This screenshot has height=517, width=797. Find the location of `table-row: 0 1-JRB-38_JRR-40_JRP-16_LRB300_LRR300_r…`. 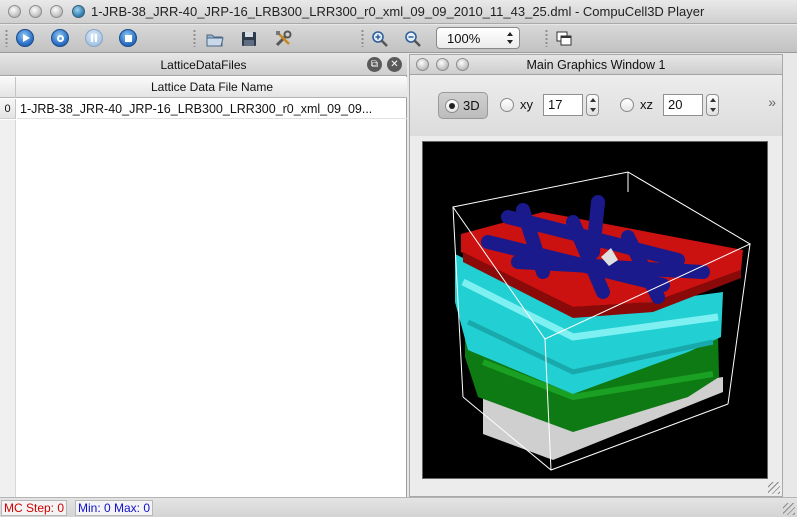

table-row: 0 1-JRB-38_JRR-40_JRP-16_LRB300_LRR300_r… is located at coordinates (203, 109).